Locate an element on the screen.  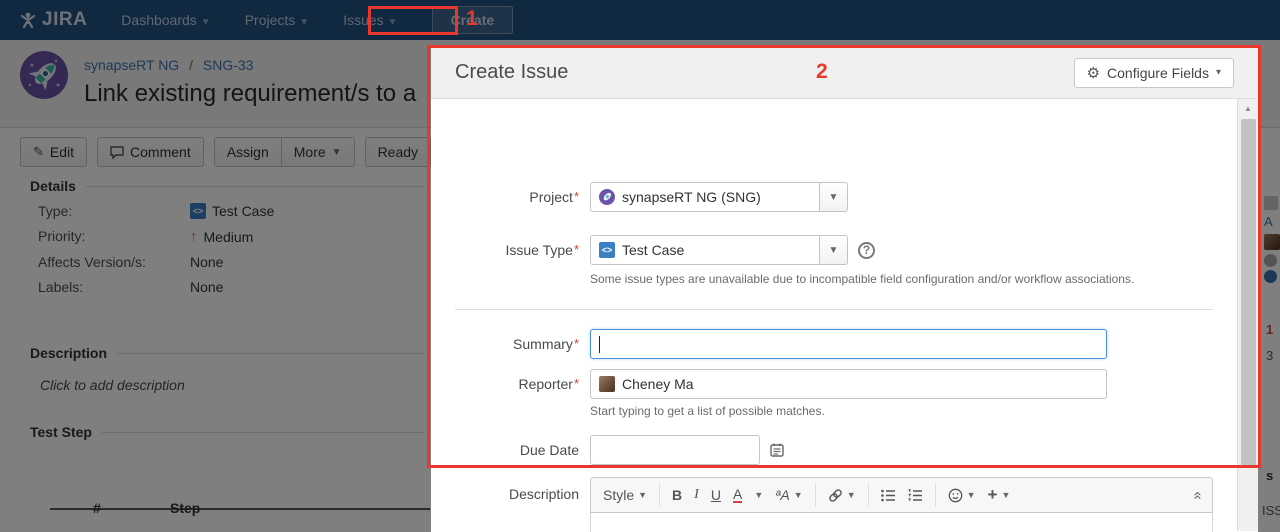
toolbar-list-group is located at coordinates (901, 495).